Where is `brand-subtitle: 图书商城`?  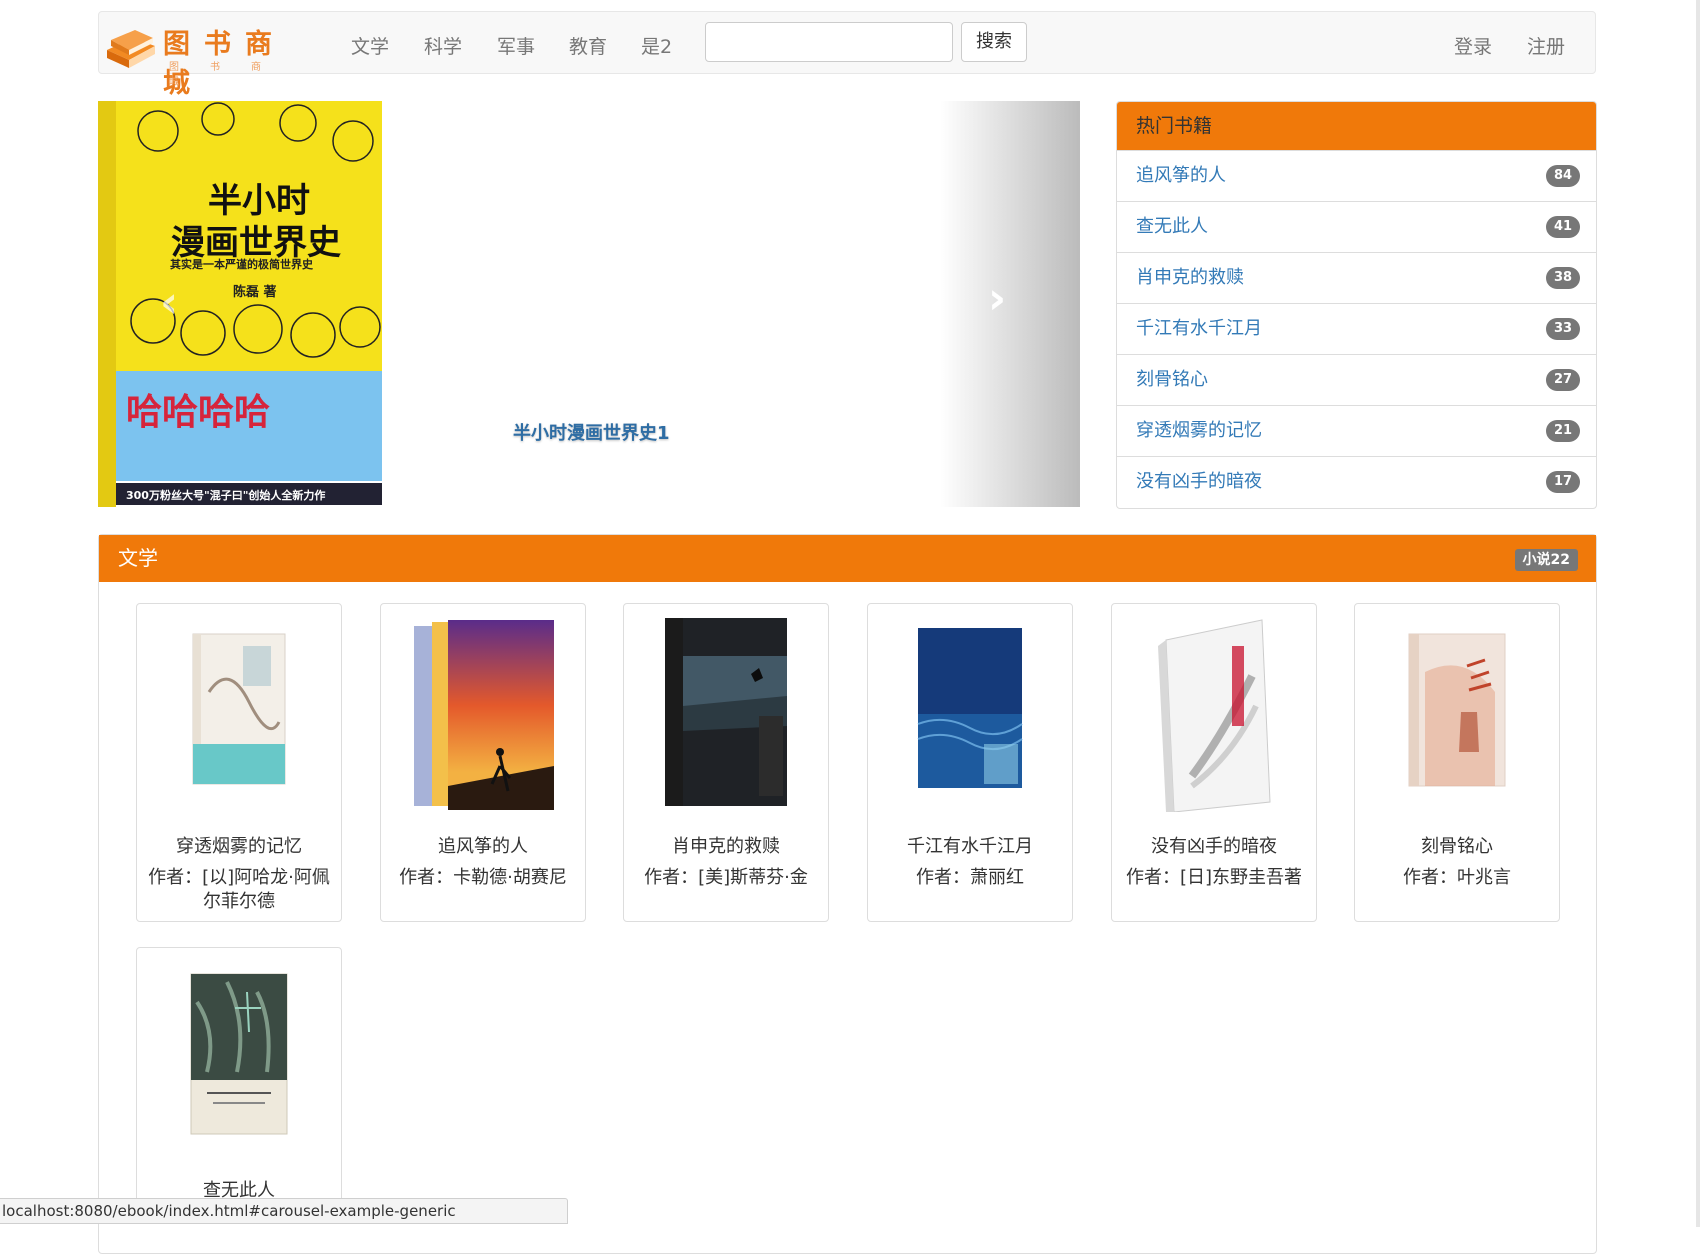
brand-subtitle: 图书商城 is located at coordinates (230, 75).